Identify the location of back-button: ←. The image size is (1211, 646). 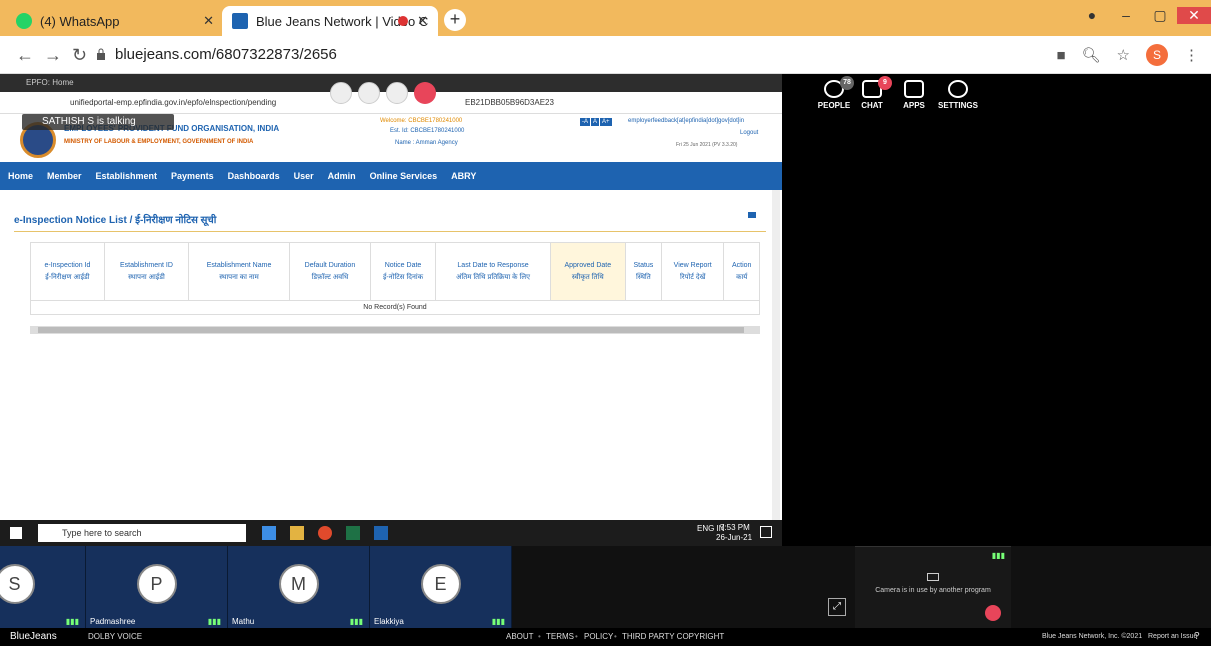
(25, 55).